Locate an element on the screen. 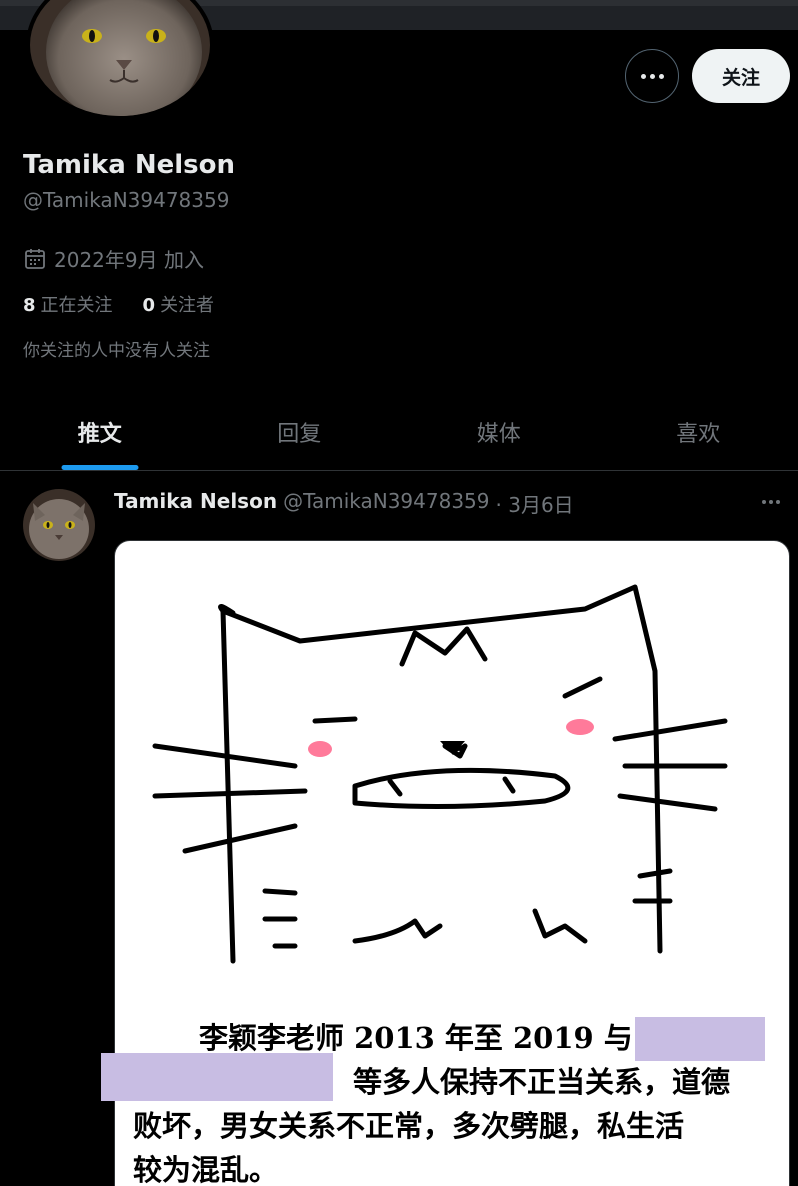 Image resolution: width=798 pixels, height=1186 pixels. mutual-followers-note: 你关注的人中没有人关注 is located at coordinates (116, 351).